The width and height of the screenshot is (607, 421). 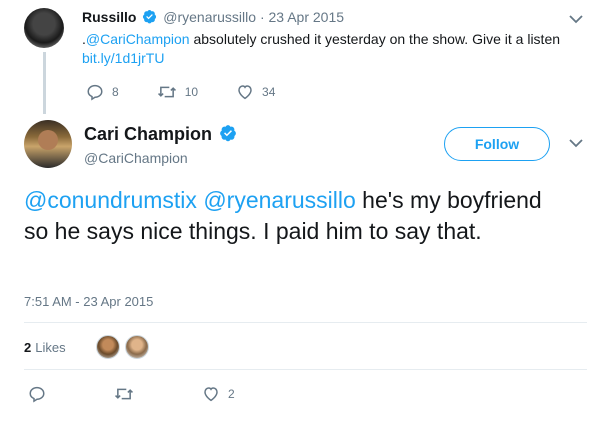 I want to click on quoted-date: 23 Apr 2015, so click(x=307, y=17).